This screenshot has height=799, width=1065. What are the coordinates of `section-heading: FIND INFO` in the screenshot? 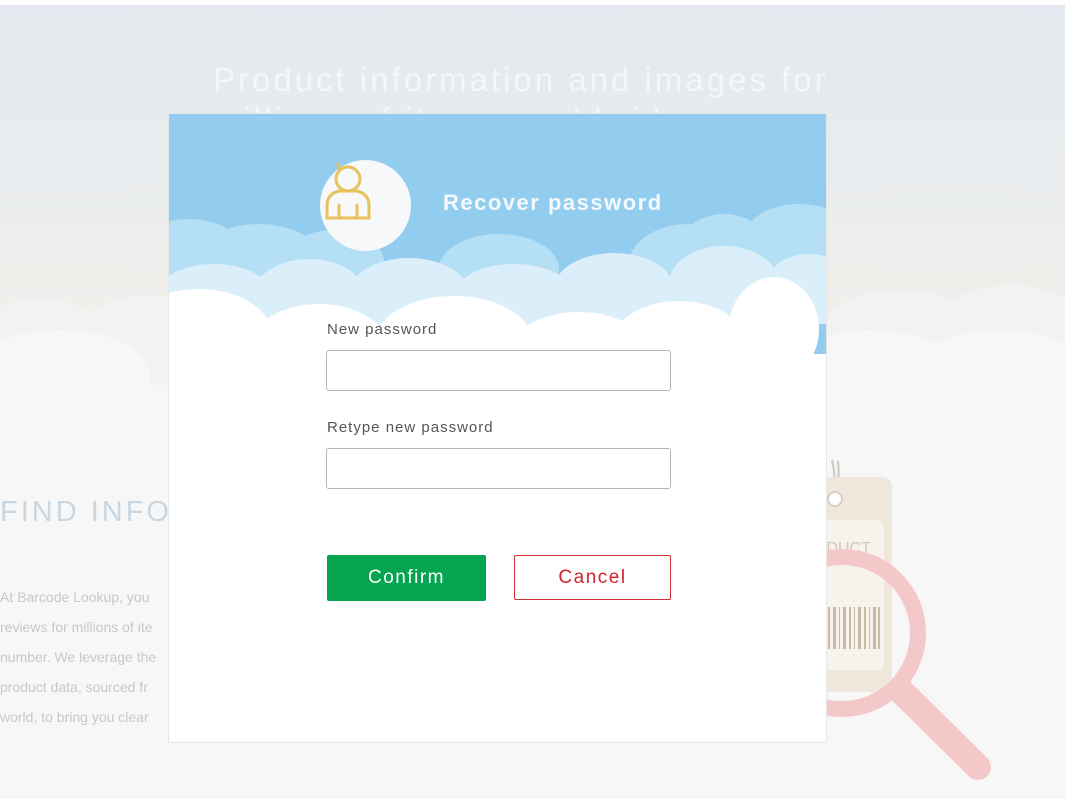 It's located at (86, 512).